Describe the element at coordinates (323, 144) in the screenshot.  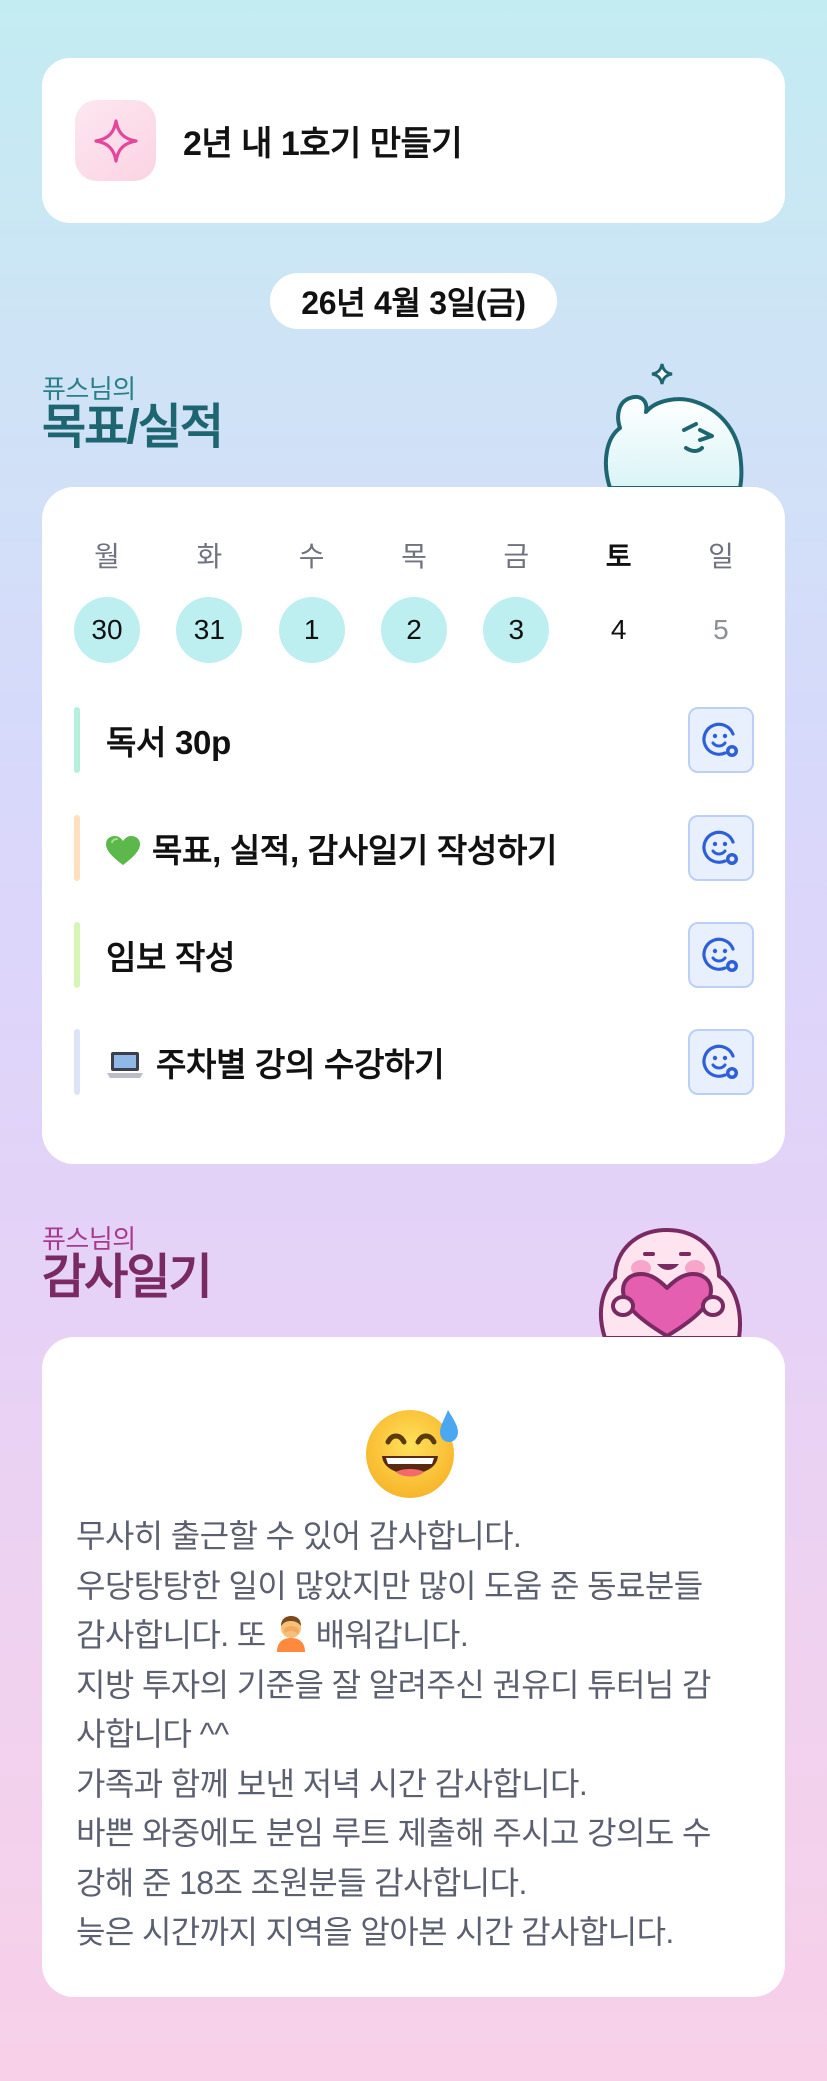
I see `goal-title: 2년 내 1호기 만들기` at that location.